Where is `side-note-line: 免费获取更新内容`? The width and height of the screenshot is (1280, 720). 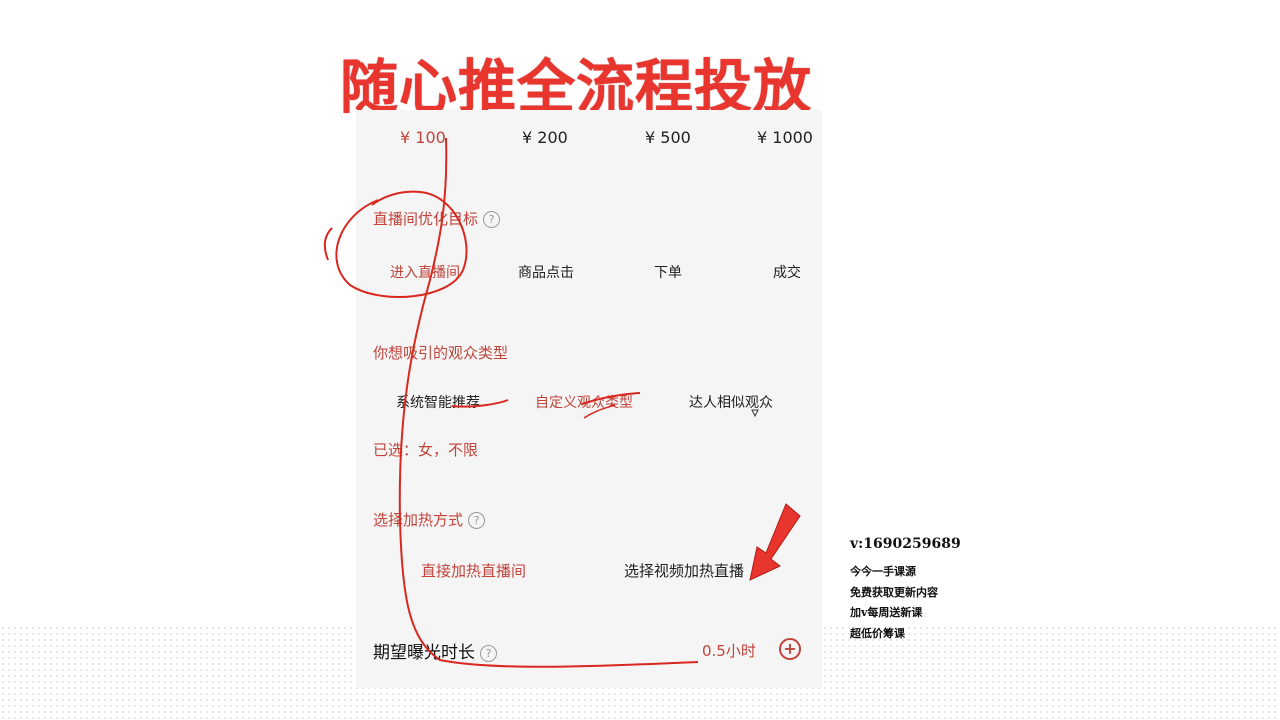 side-note-line: 免费获取更新内容 is located at coordinates (894, 592).